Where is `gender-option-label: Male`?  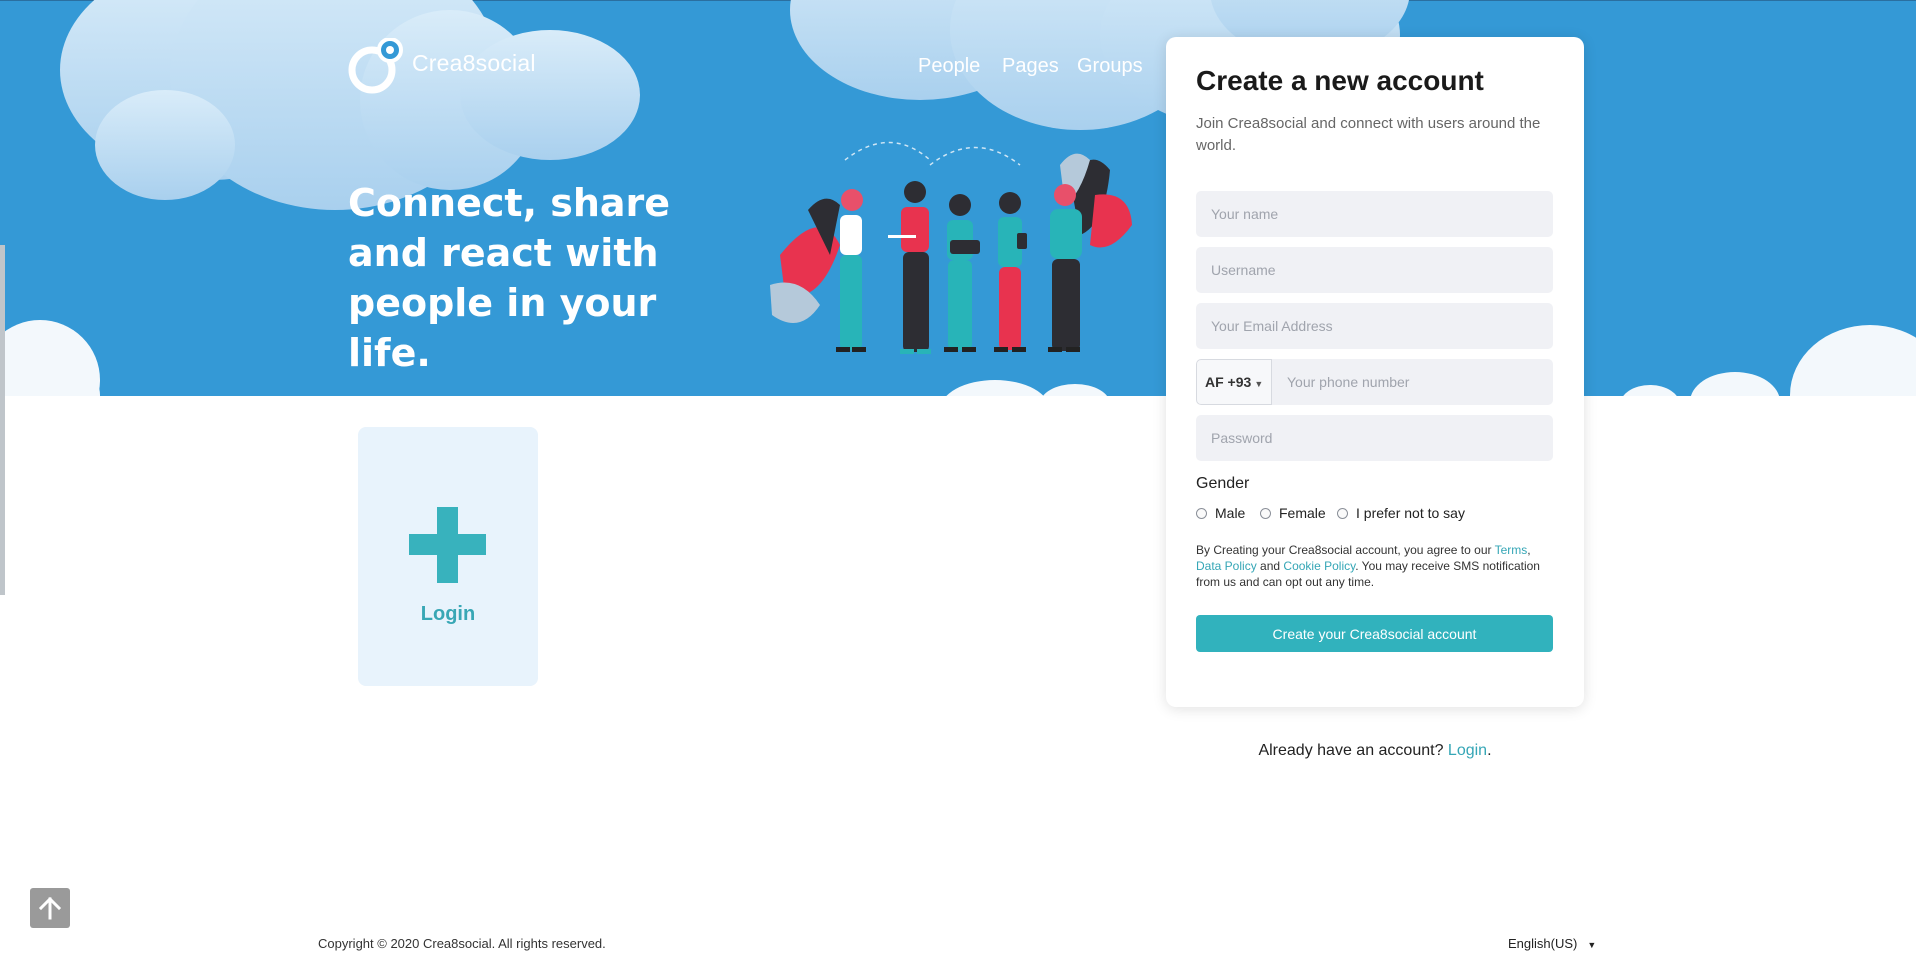
gender-option-label: Male is located at coordinates (1230, 513).